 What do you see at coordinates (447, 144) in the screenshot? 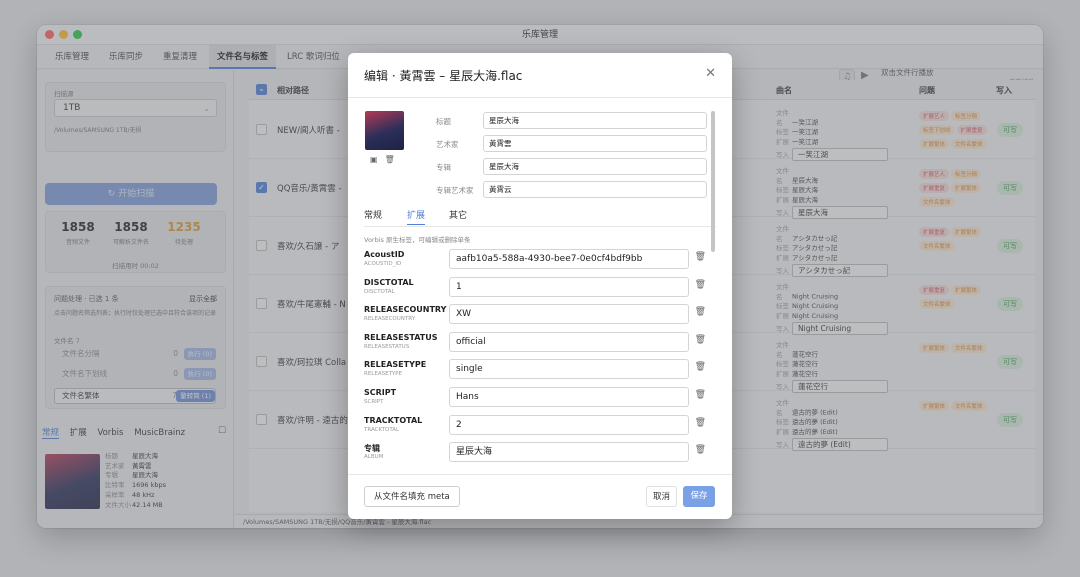
I see `field-label: 艺术家` at bounding box center [447, 144].